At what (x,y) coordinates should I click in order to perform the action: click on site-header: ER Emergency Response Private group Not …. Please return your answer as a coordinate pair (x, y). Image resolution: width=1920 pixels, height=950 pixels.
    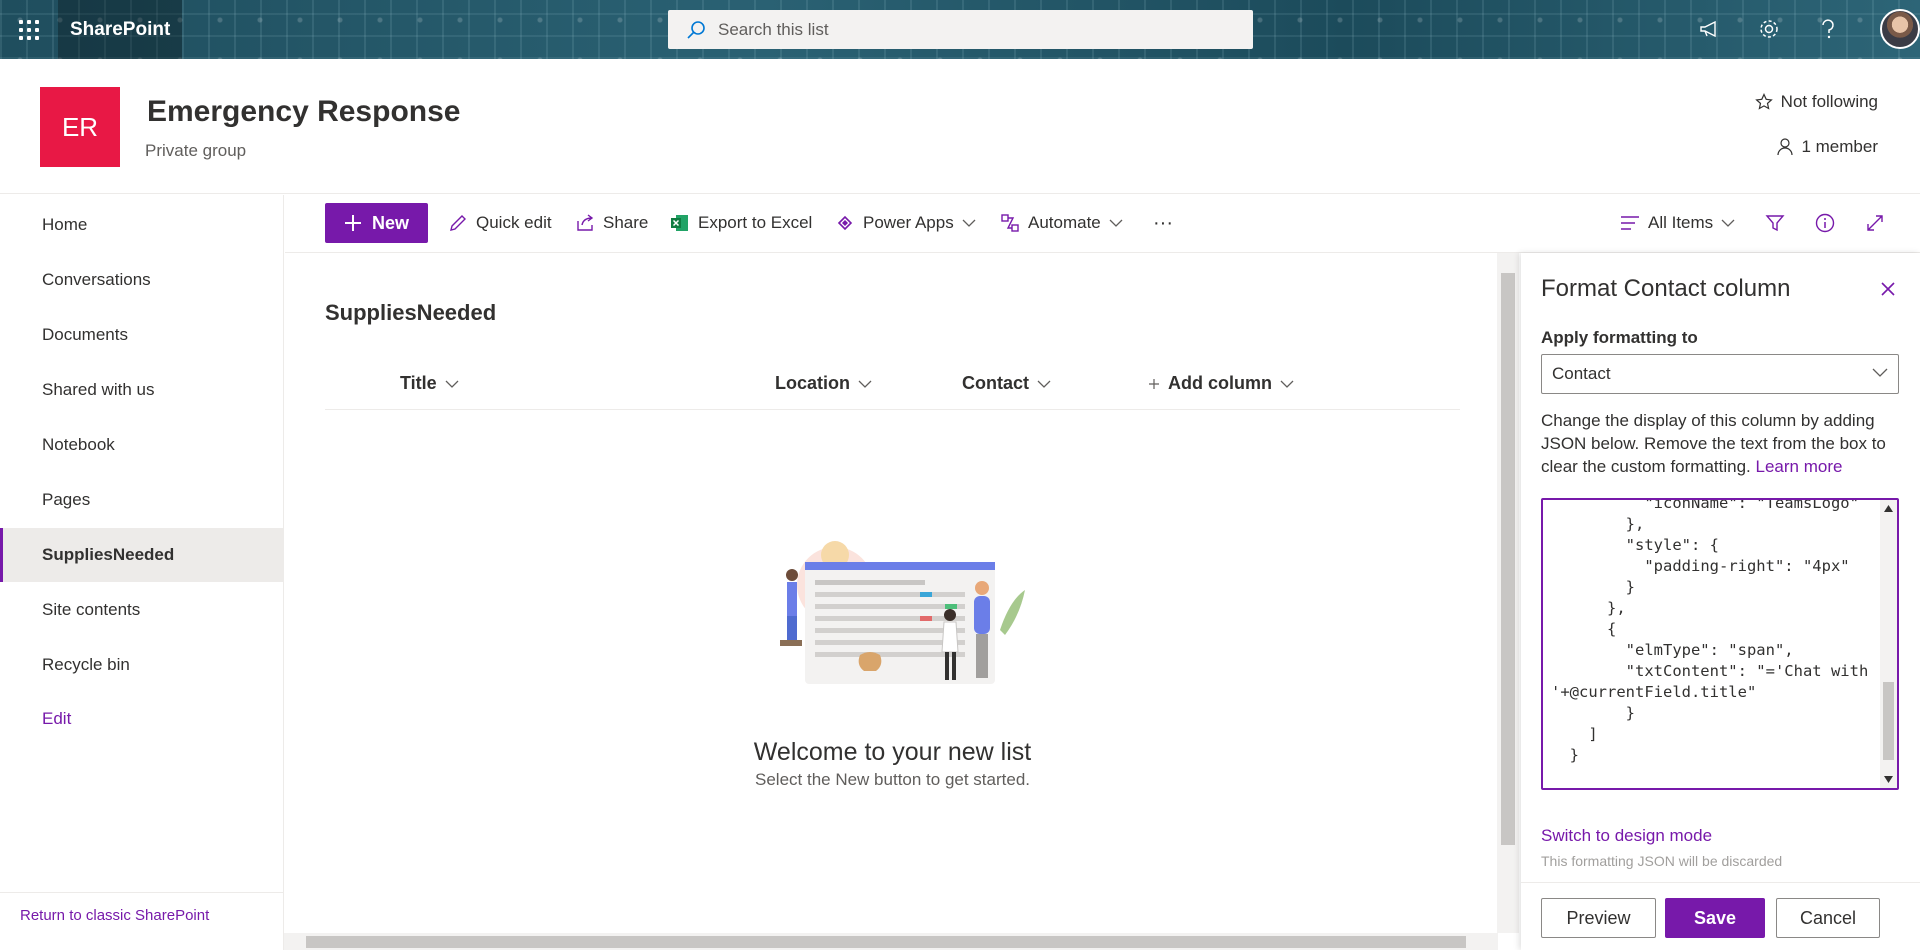
    Looking at the image, I should click on (960, 126).